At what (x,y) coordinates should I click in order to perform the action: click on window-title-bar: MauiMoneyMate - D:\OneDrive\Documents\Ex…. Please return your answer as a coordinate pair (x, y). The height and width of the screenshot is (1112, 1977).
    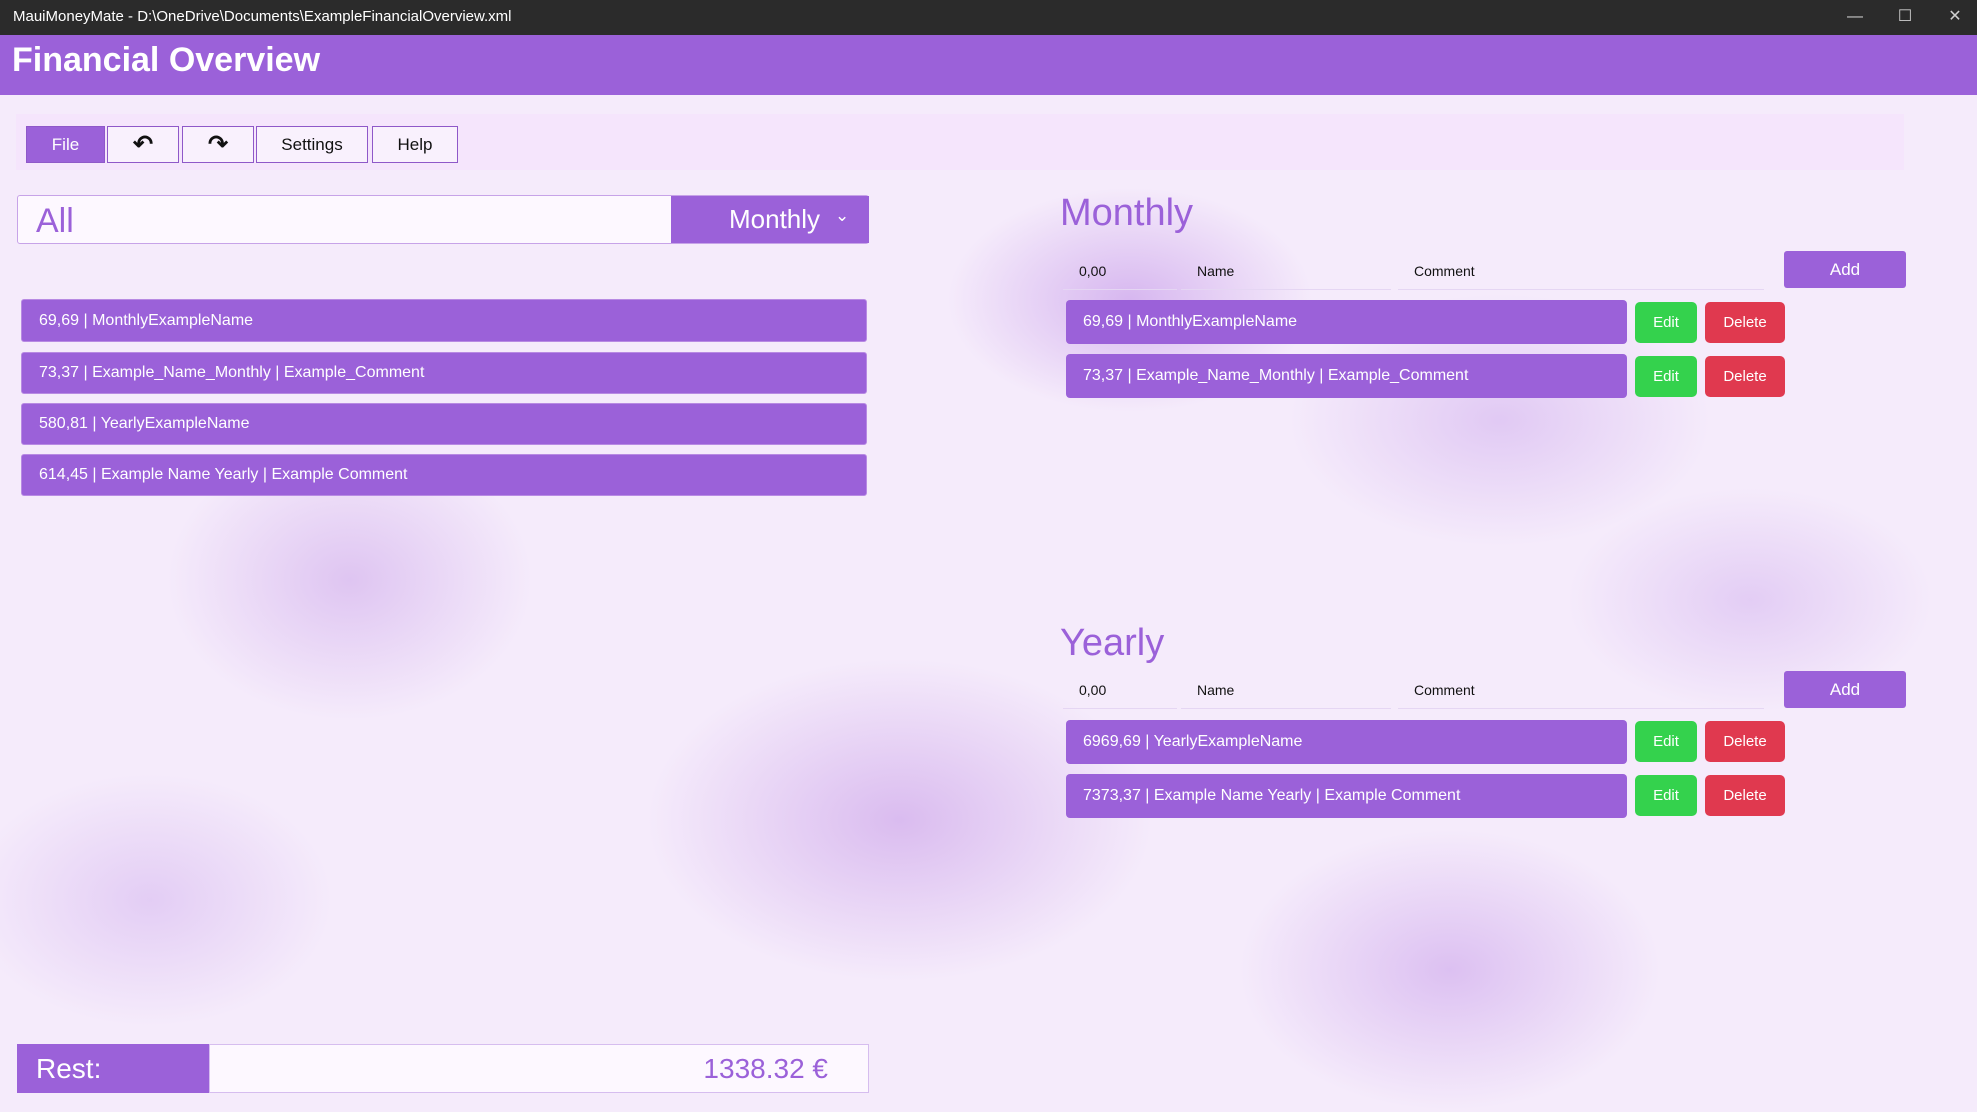
    Looking at the image, I should click on (988, 17).